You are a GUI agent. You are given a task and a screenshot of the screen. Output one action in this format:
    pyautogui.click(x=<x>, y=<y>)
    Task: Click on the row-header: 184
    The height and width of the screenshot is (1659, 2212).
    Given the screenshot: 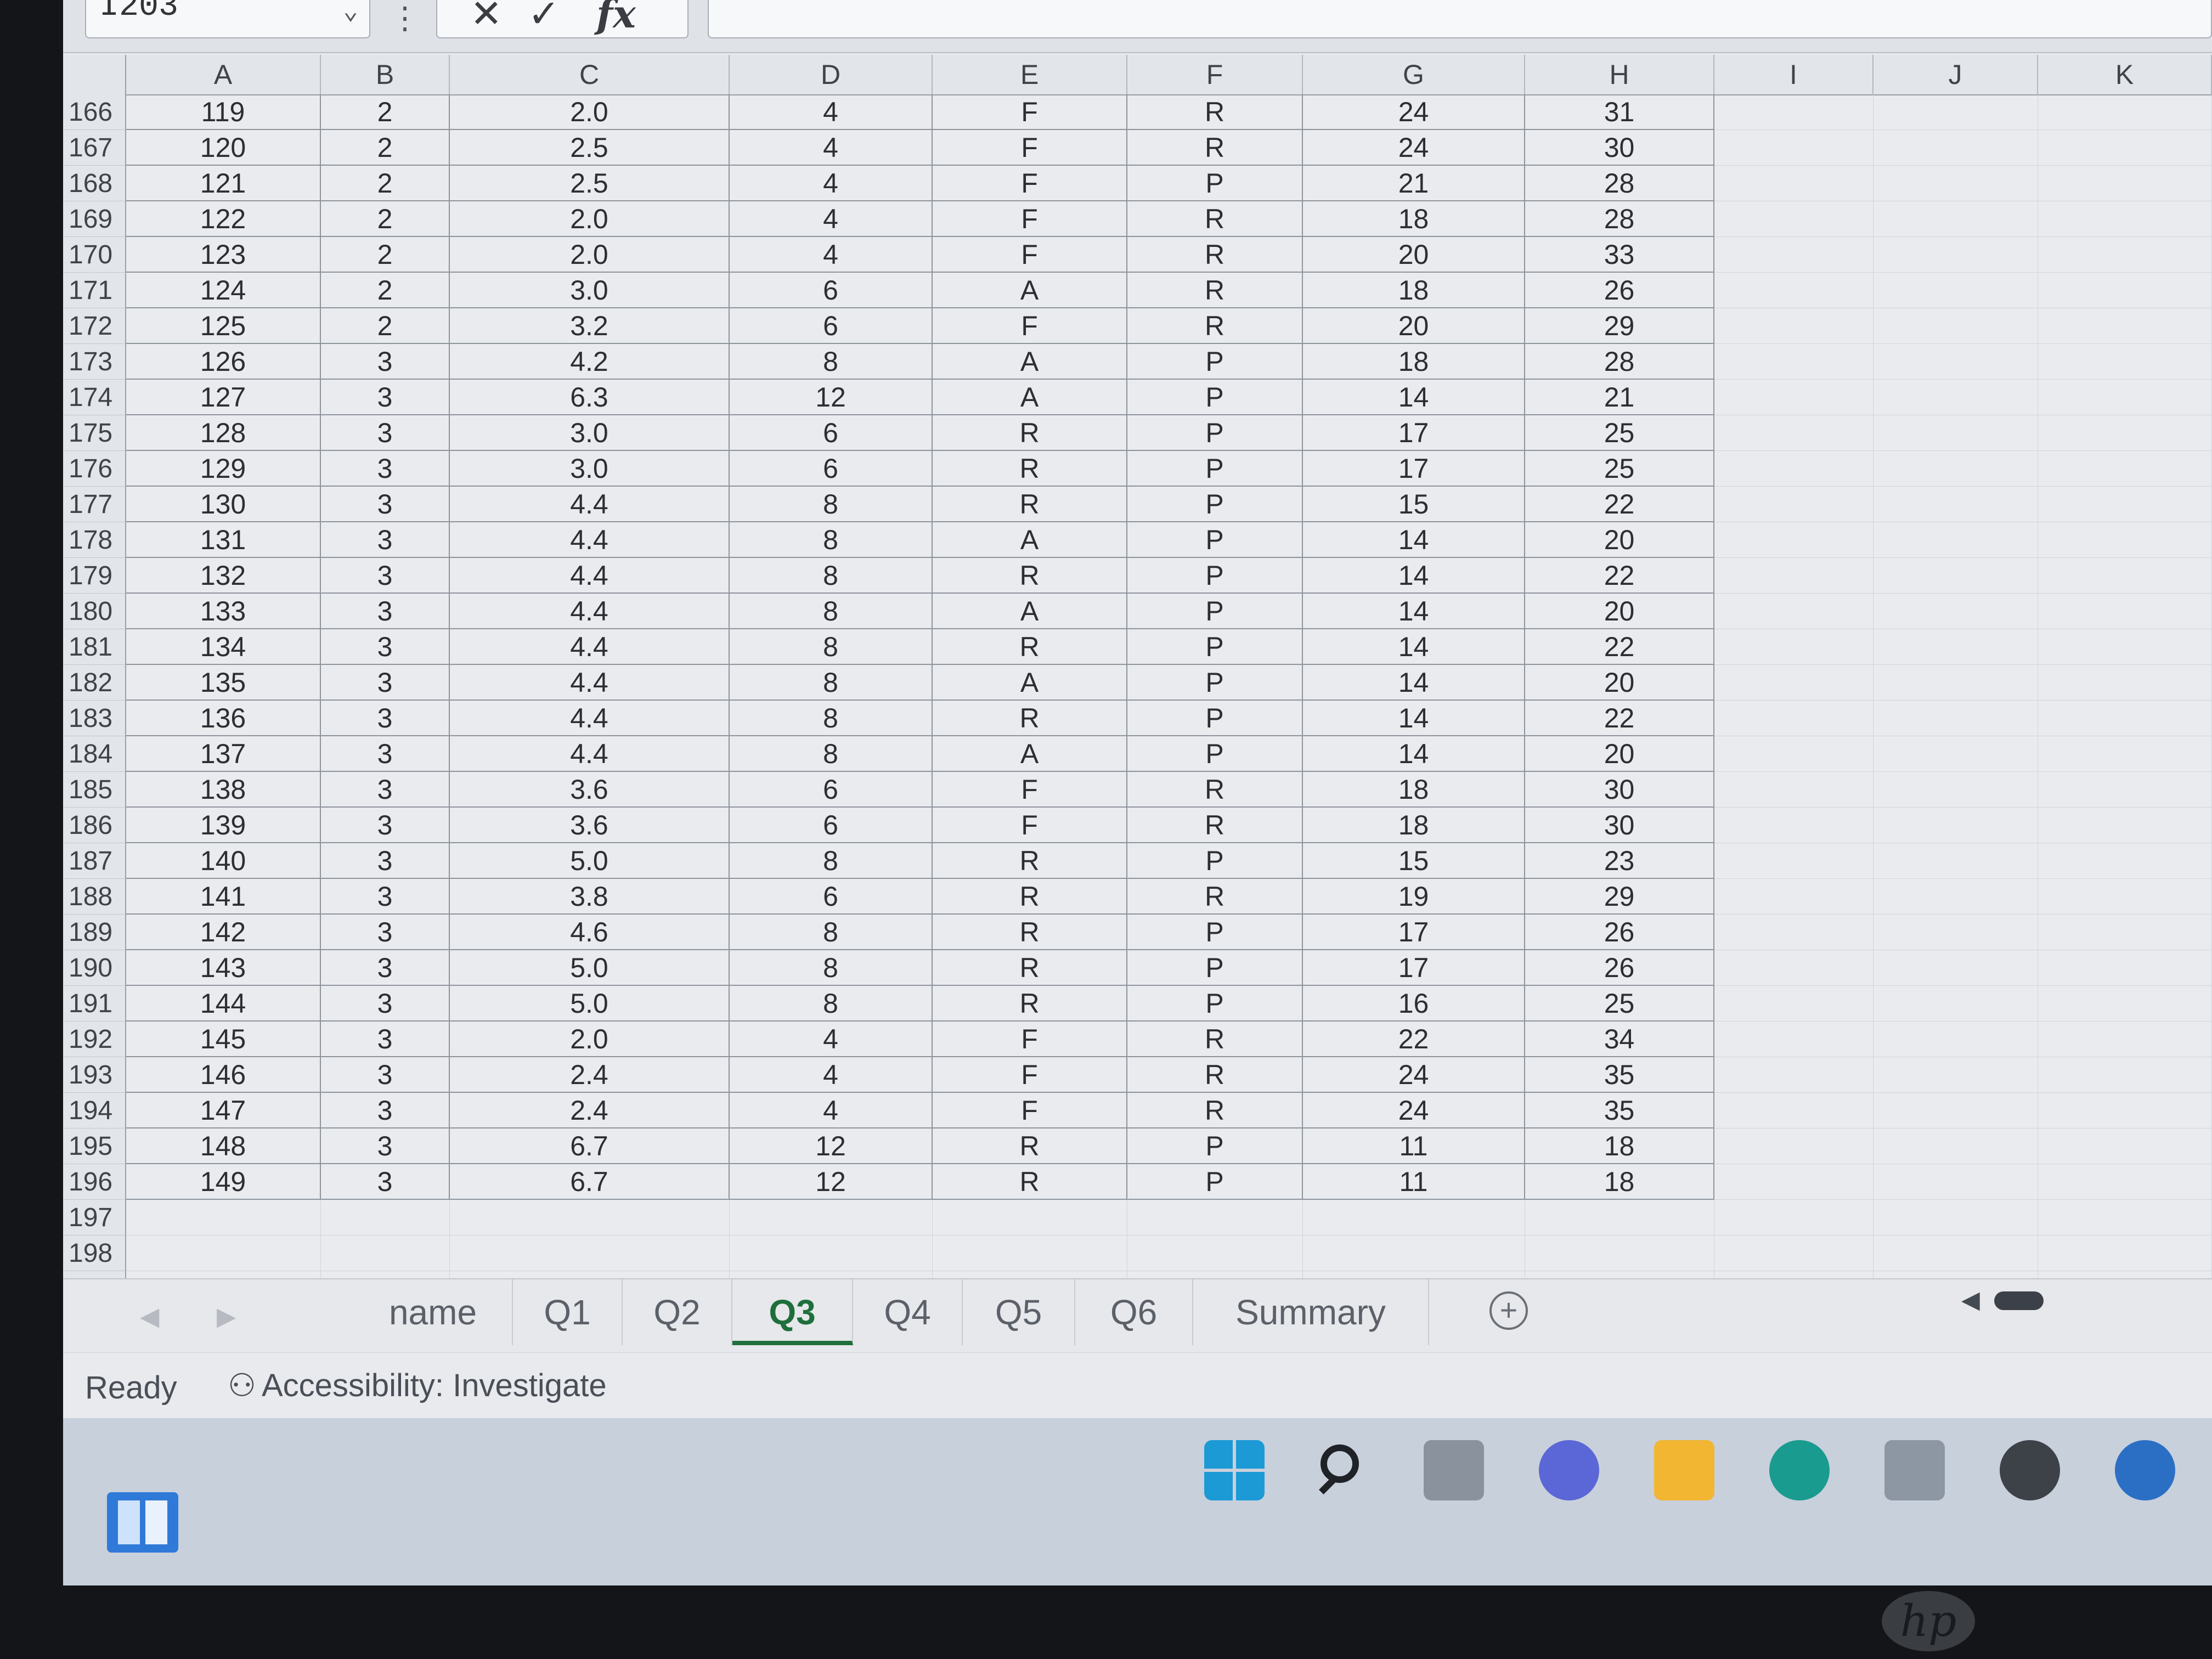 What is the action you would take?
    pyautogui.click(x=94, y=754)
    